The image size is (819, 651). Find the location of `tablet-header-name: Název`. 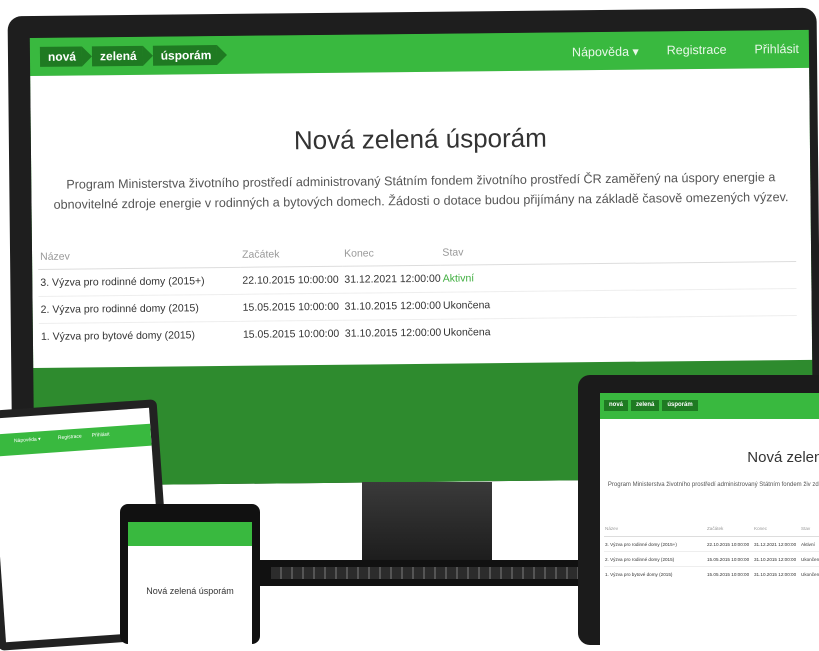

tablet-header-name: Název is located at coordinates (655, 529).